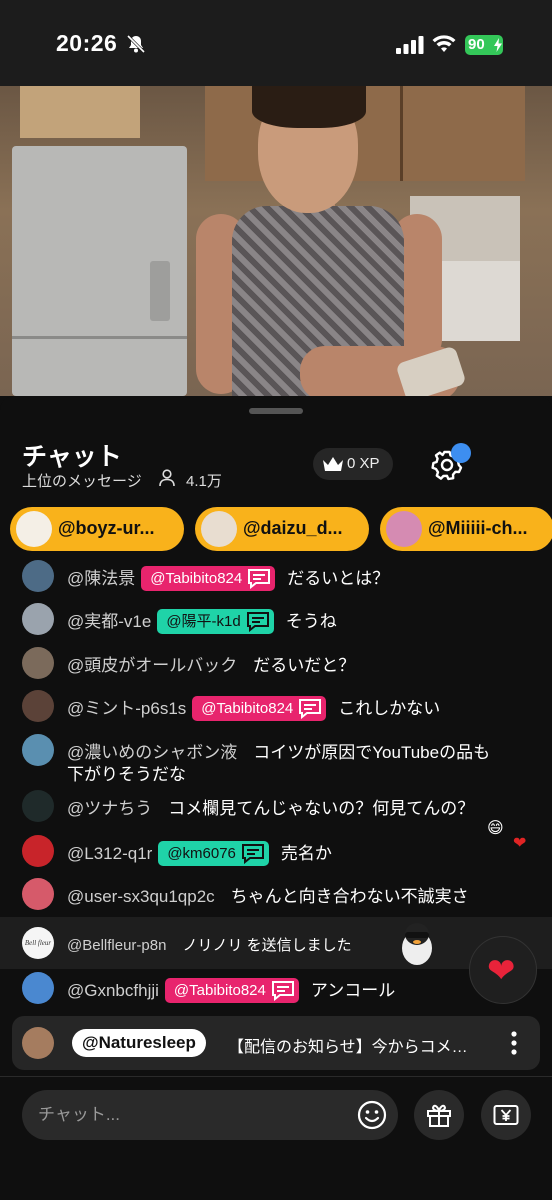  What do you see at coordinates (87, 43) in the screenshot?
I see `status-time: 20:26` at bounding box center [87, 43].